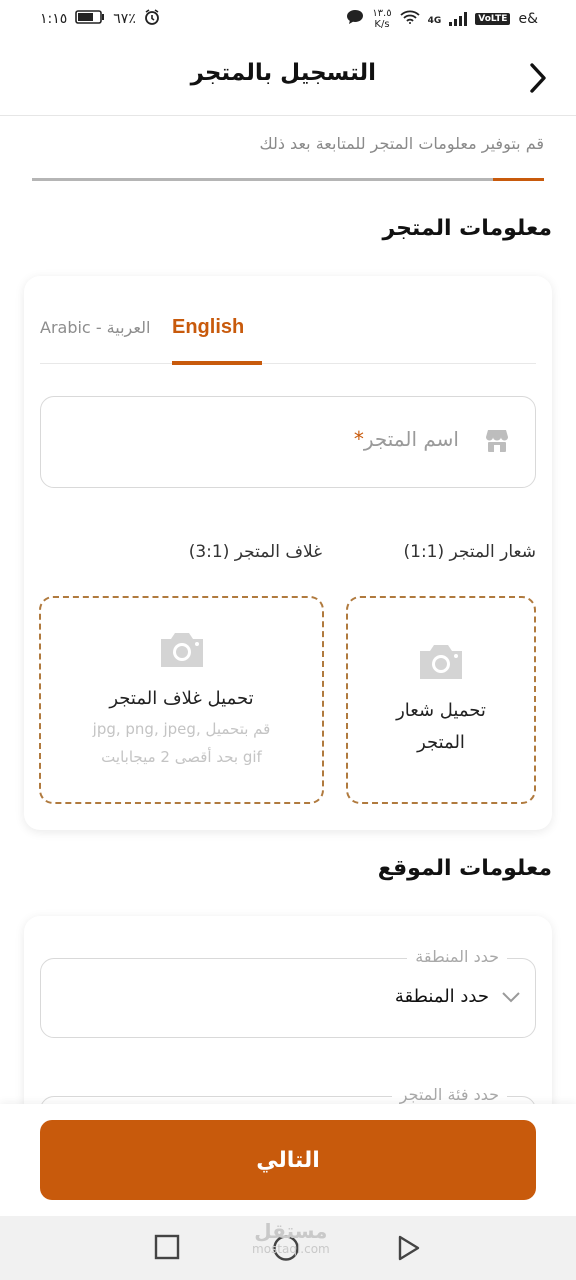 This screenshot has height=1280, width=576. What do you see at coordinates (470, 552) in the screenshot?
I see `logo-label: شعار المتجر (1:1)` at bounding box center [470, 552].